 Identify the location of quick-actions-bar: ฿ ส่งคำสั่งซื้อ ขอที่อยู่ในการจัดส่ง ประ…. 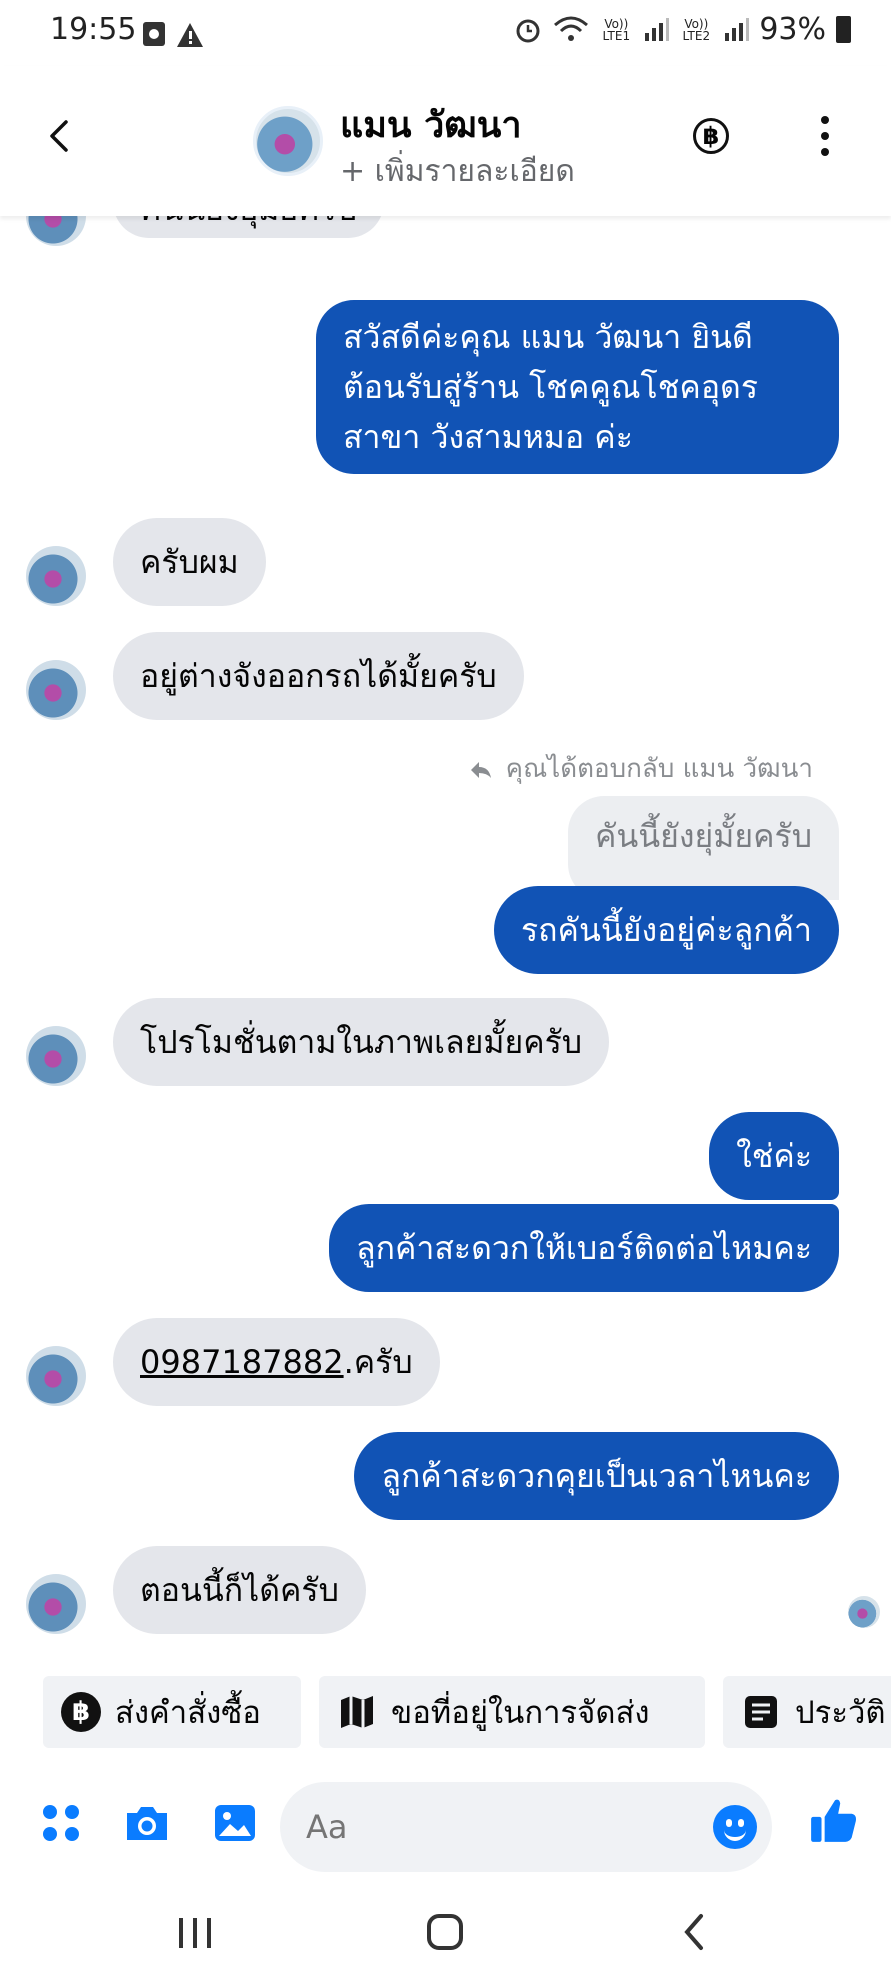
(445, 1714).